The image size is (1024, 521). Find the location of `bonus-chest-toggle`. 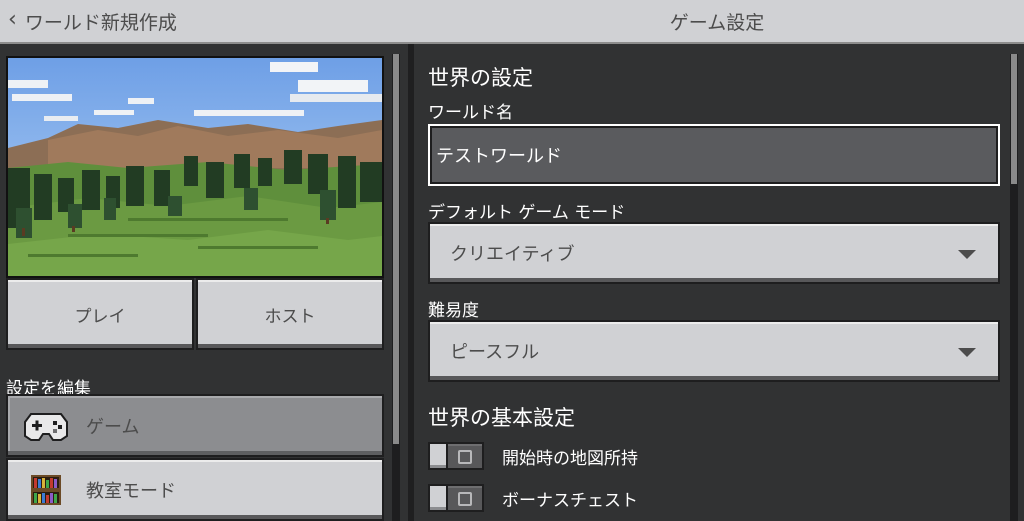

bonus-chest-toggle is located at coordinates (456, 498).